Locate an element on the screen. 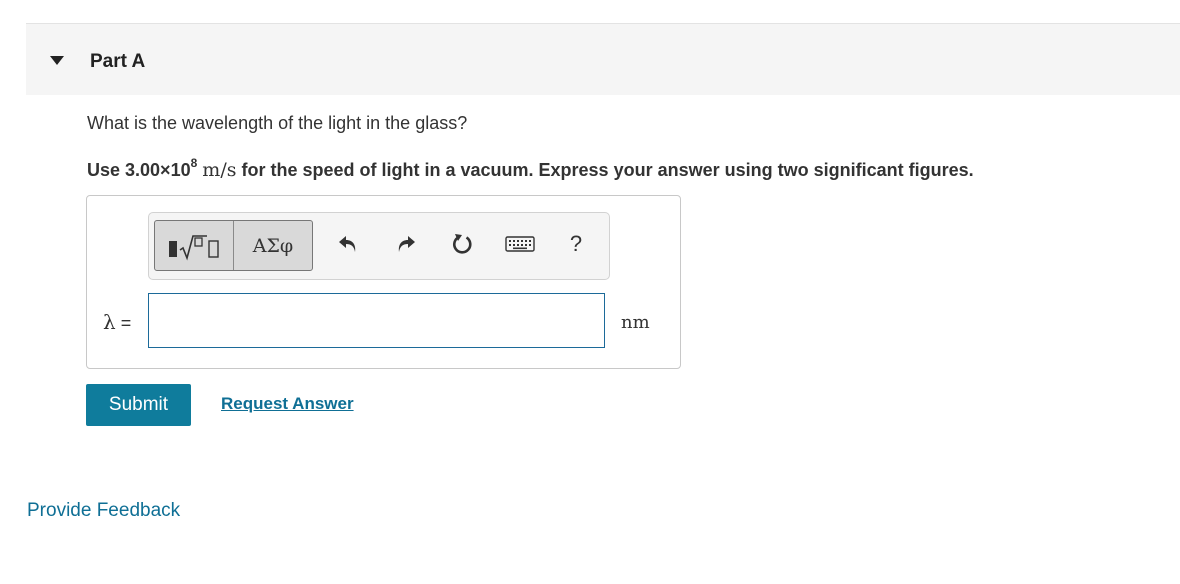 Image resolution: width=1180 pixels, height=584 pixels. unit-label: nm is located at coordinates (635, 322).